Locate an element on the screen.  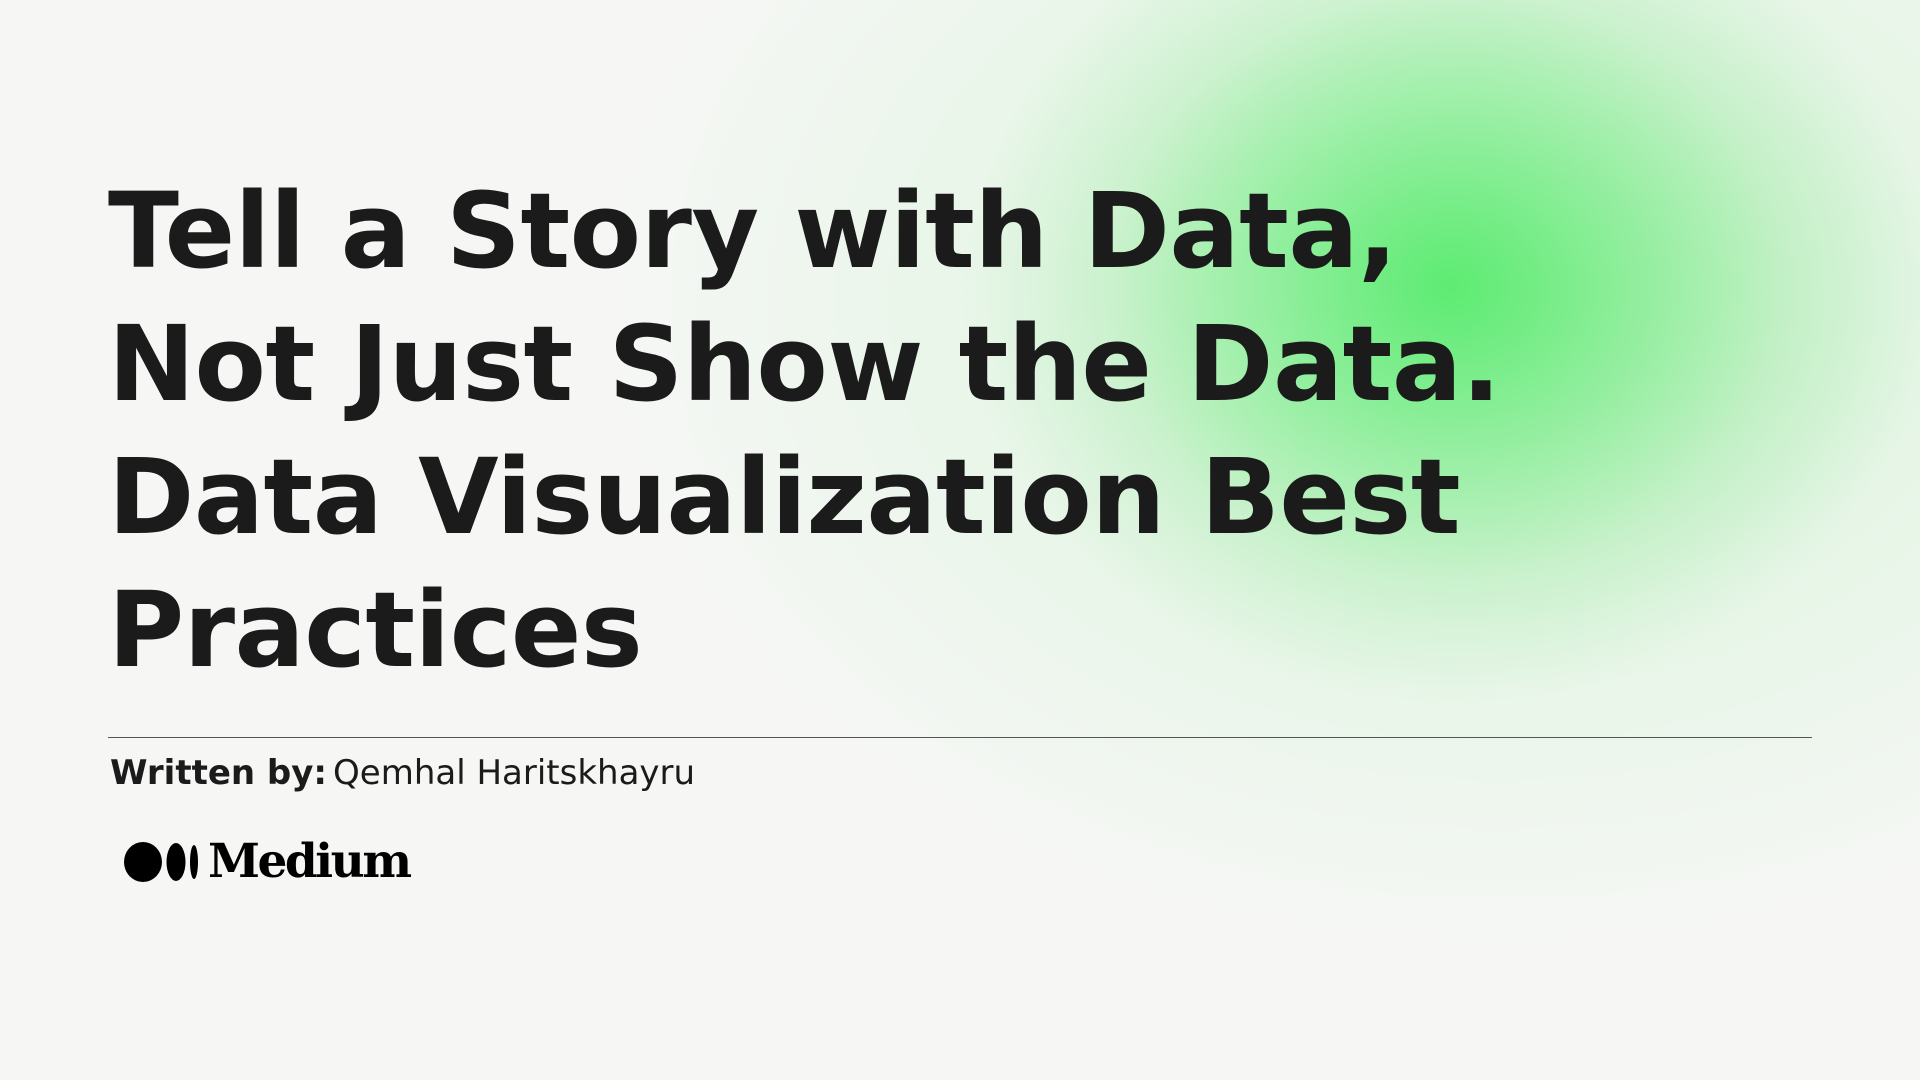
medium-logo-icon is located at coordinates (161, 862).